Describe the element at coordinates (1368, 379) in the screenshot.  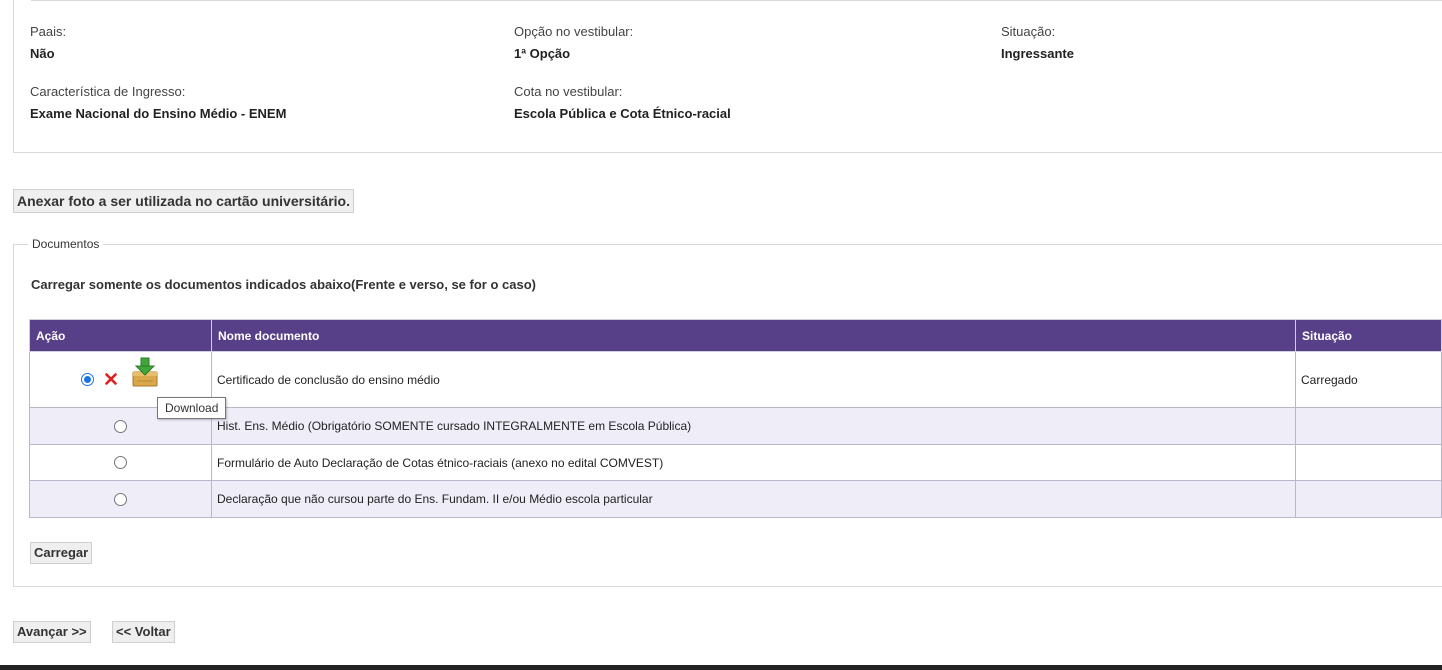
I see `document-status: Carregado` at that location.